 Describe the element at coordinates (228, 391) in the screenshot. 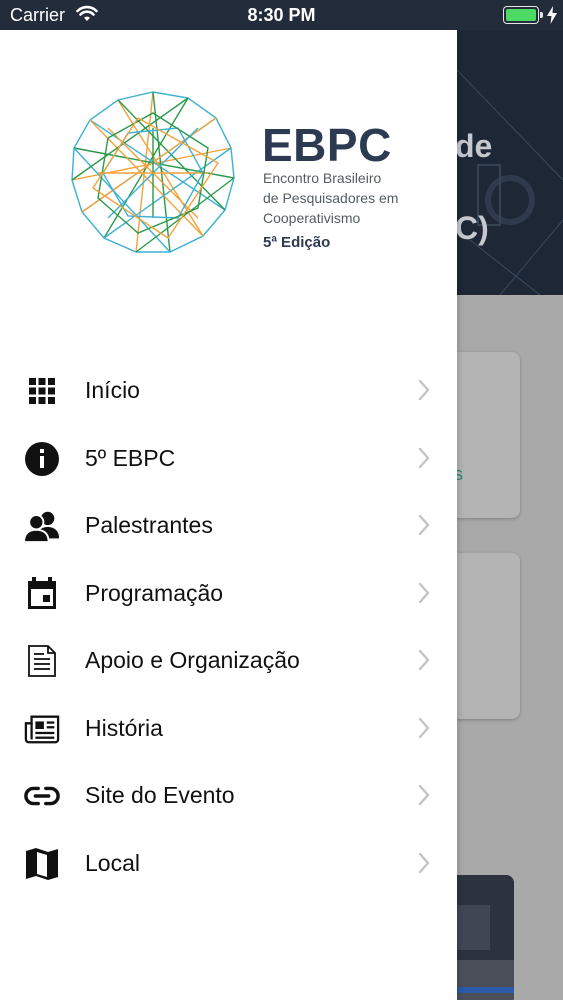

I see `menu-item-inicio: Início` at that location.